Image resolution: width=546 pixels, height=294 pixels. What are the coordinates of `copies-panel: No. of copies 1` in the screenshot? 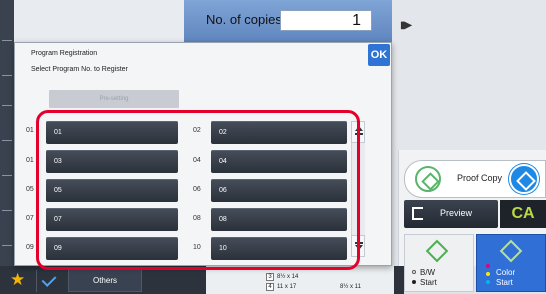 It's located at (288, 21).